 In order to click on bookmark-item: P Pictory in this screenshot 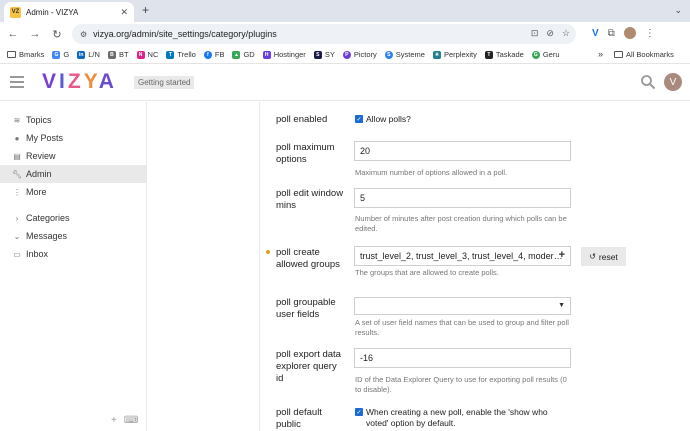, I will do `click(359, 54)`.